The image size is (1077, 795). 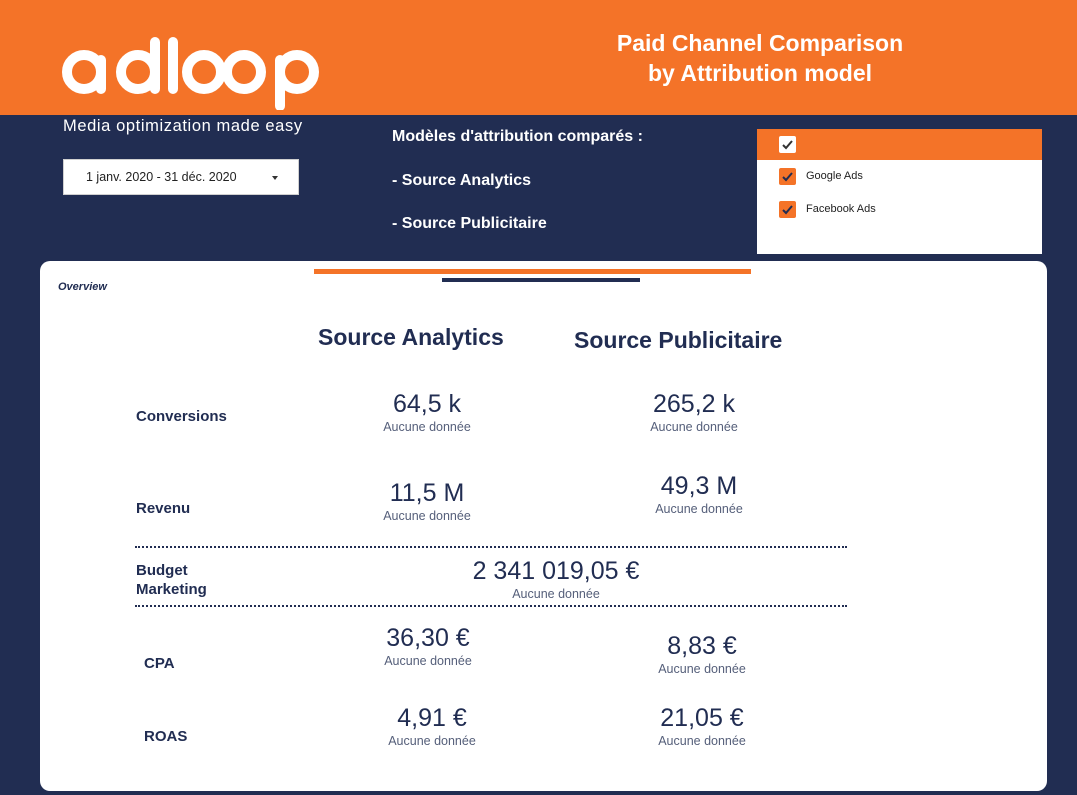 What do you see at coordinates (183, 126) in the screenshot?
I see `tagline: Media optimization made easy` at bounding box center [183, 126].